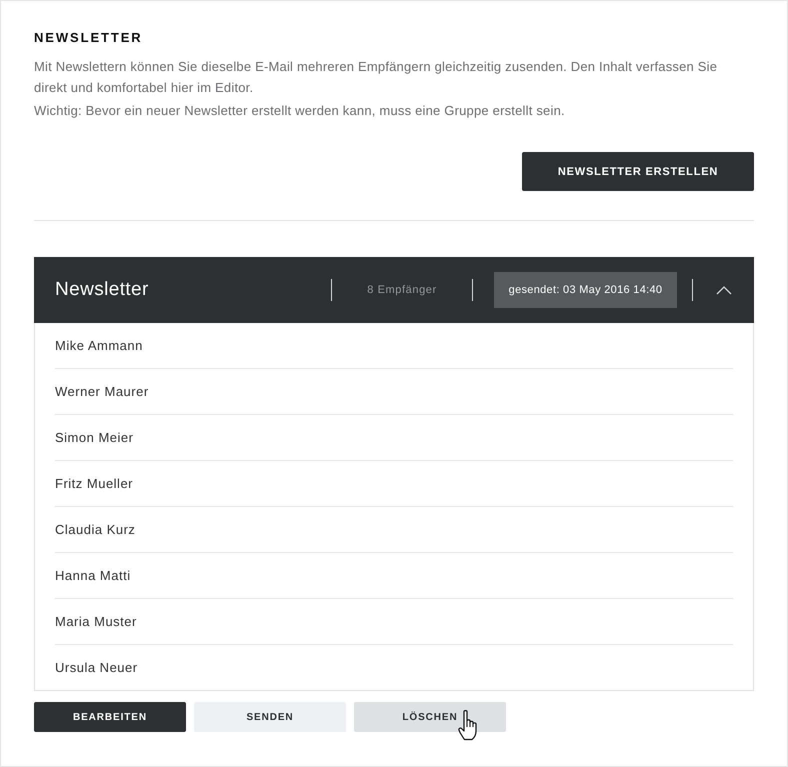 This screenshot has width=788, height=767. What do you see at coordinates (638, 171) in the screenshot?
I see `create-newsletter-button: NEWSLETTER ERSTELLEN` at bounding box center [638, 171].